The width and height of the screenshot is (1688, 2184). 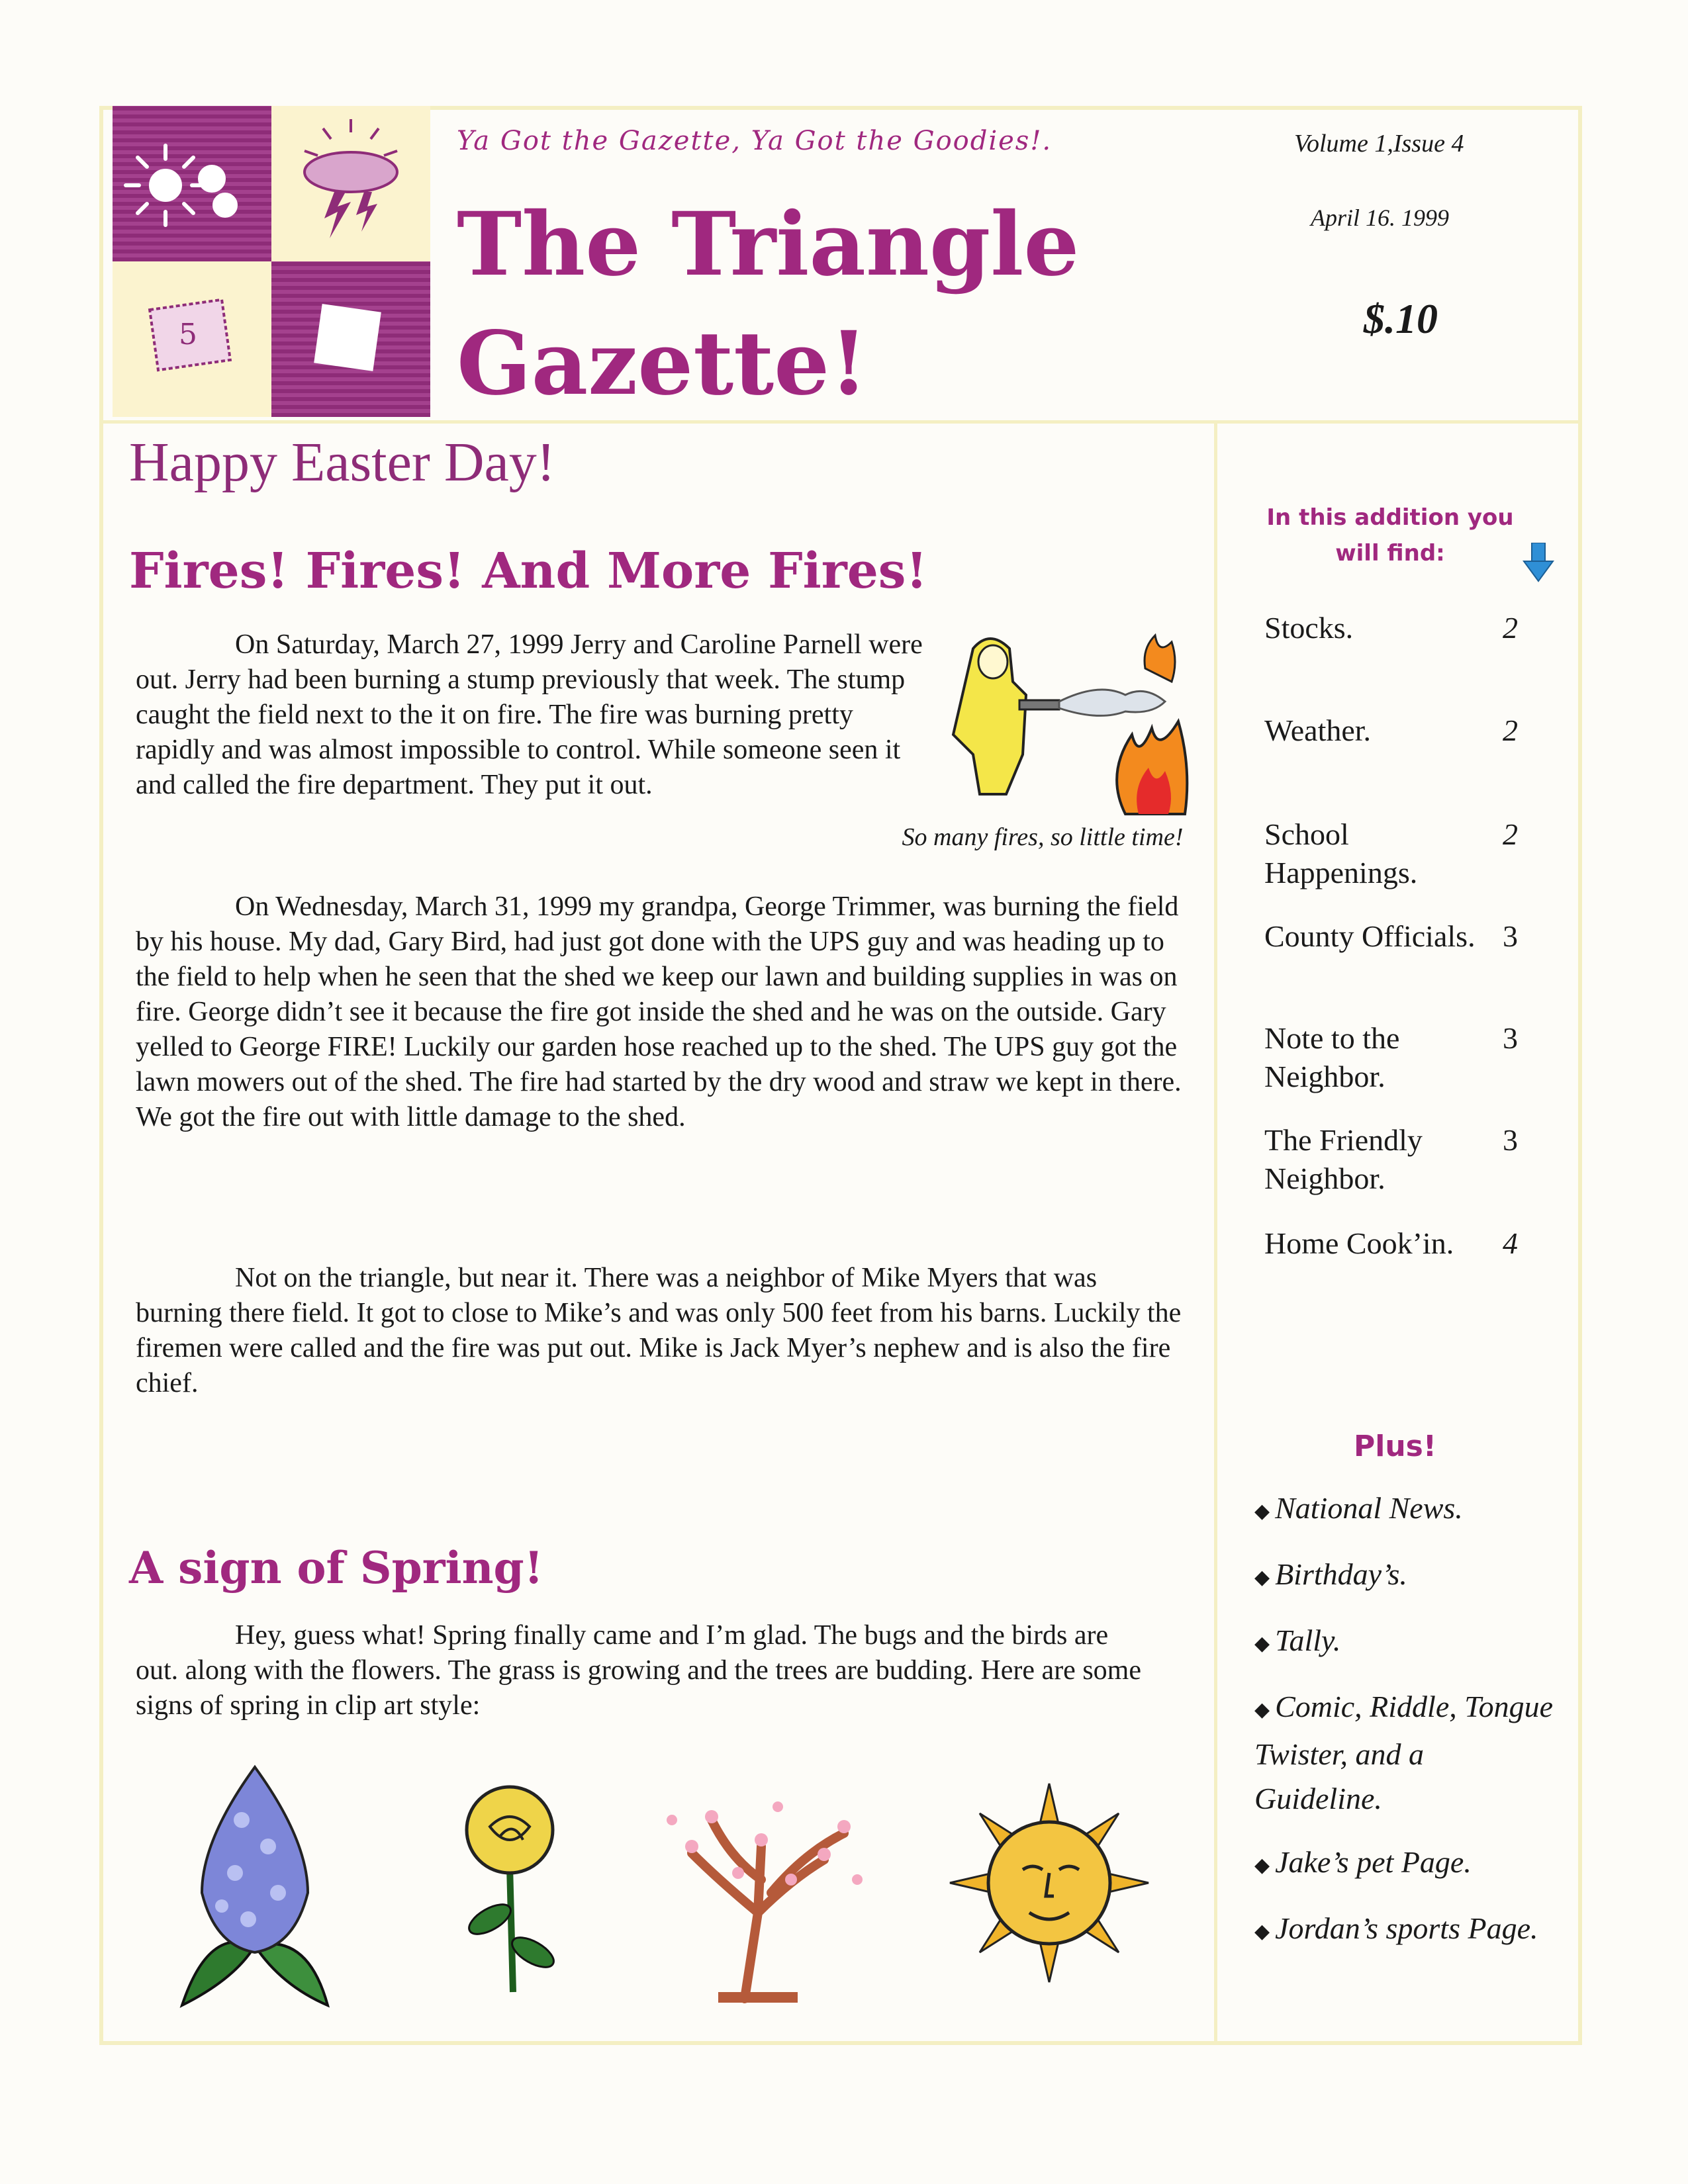 I want to click on plus-item: ◆ Jordan’s sports Page., so click(x=1406, y=1930).